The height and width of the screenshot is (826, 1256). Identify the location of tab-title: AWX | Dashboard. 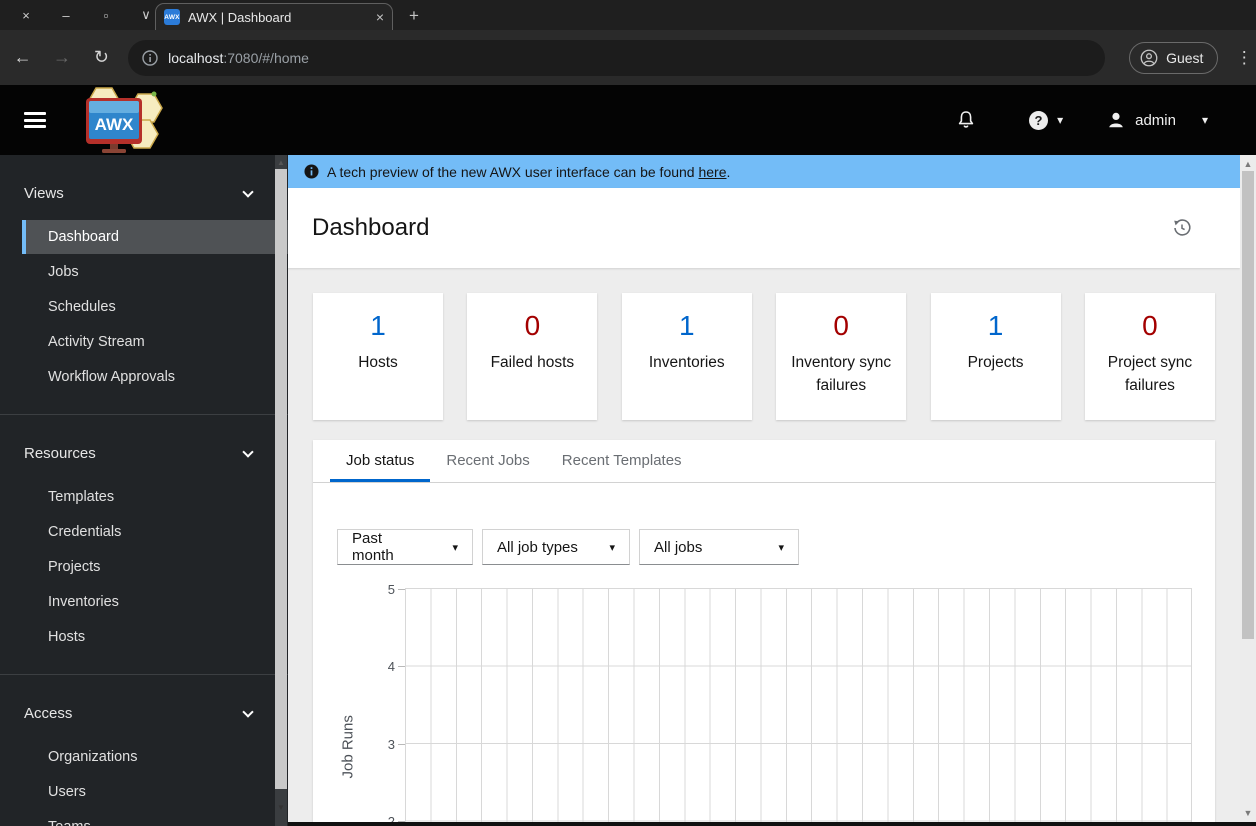
(240, 17).